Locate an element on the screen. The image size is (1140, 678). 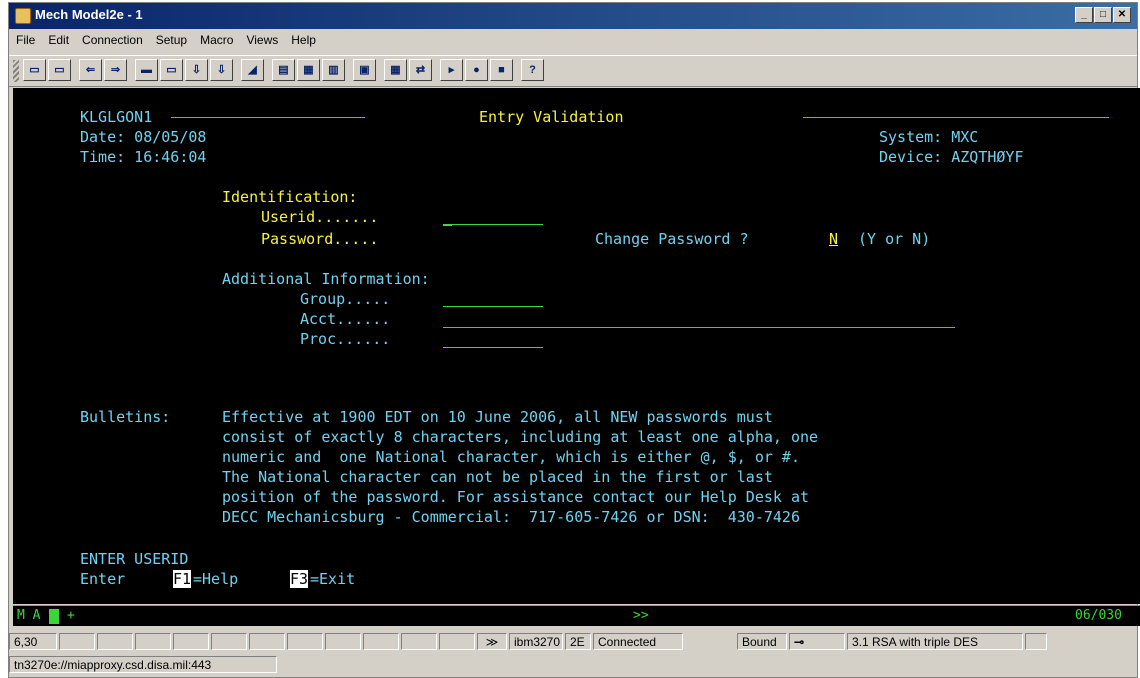
menu-file: File is located at coordinates (25, 38).